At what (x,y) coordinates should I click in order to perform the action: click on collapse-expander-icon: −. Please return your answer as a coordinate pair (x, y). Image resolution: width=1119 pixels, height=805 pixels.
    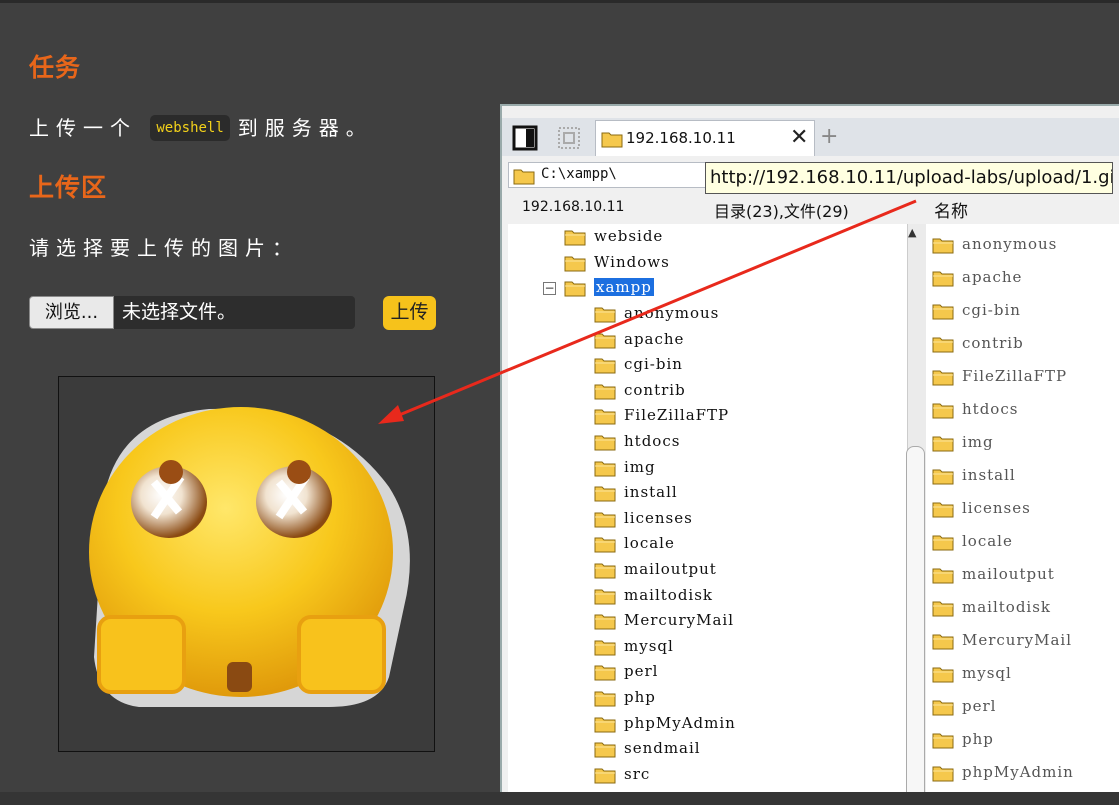
    Looking at the image, I should click on (549, 288).